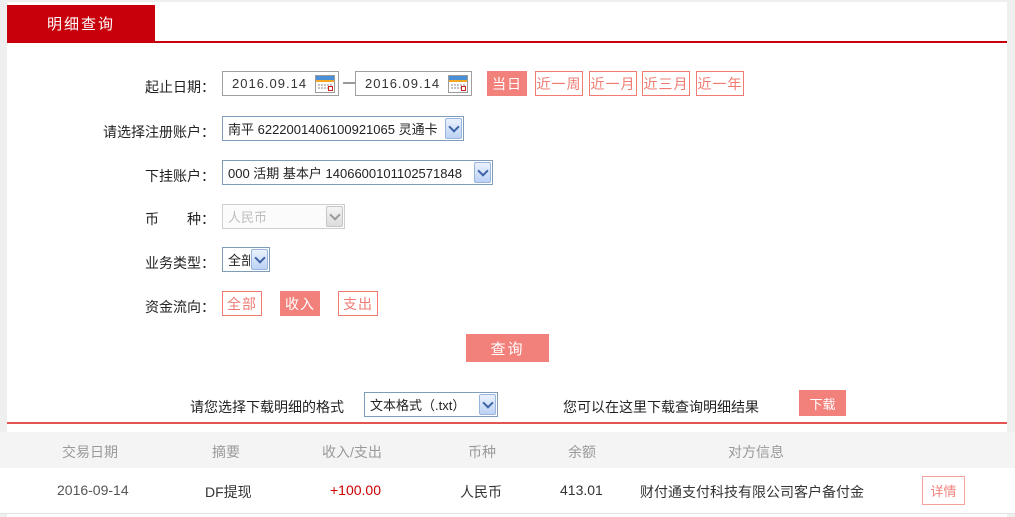 This screenshot has width=1015, height=517. Describe the element at coordinates (226, 452) in the screenshot. I see `col-header-summary: 摘要` at that location.